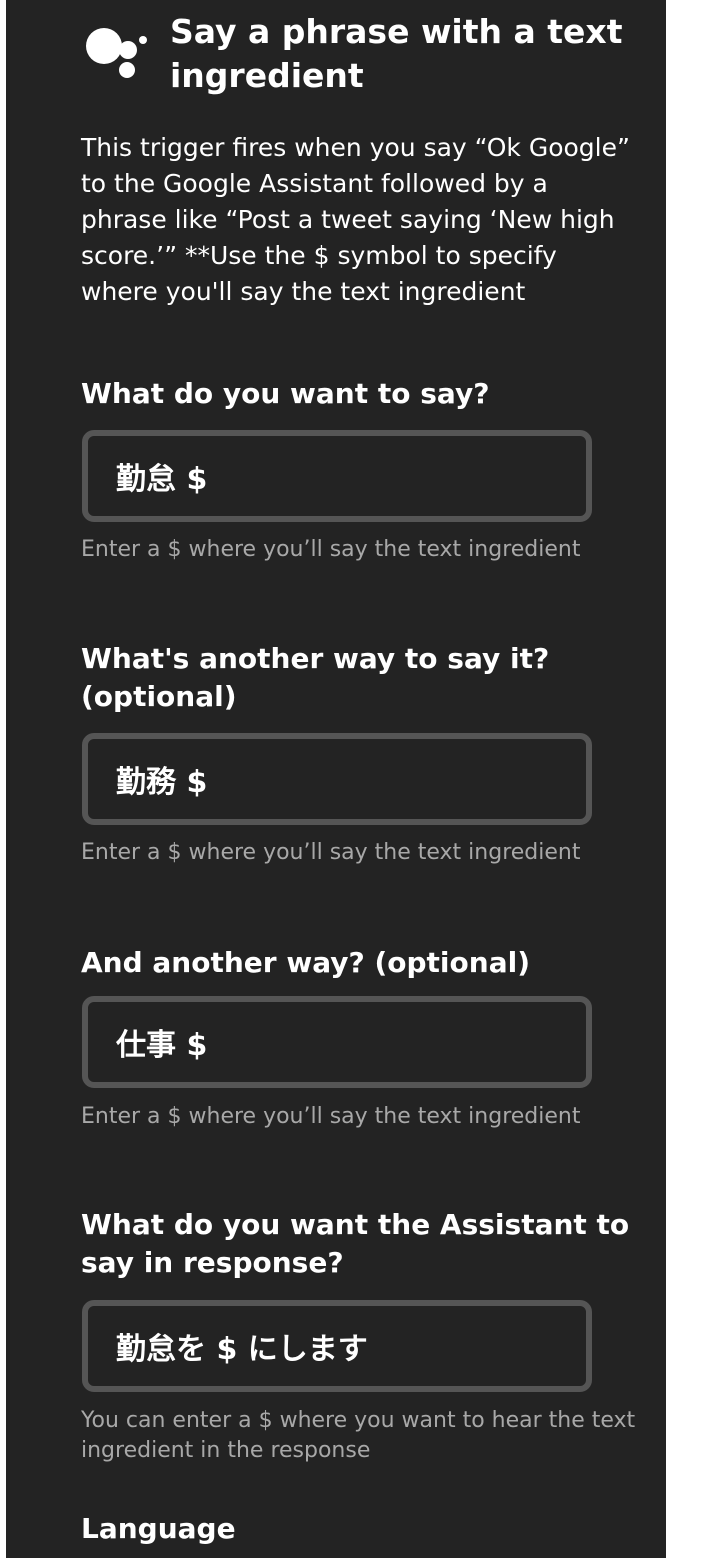  Describe the element at coordinates (158, 1528) in the screenshot. I see `language-label: Language` at that location.